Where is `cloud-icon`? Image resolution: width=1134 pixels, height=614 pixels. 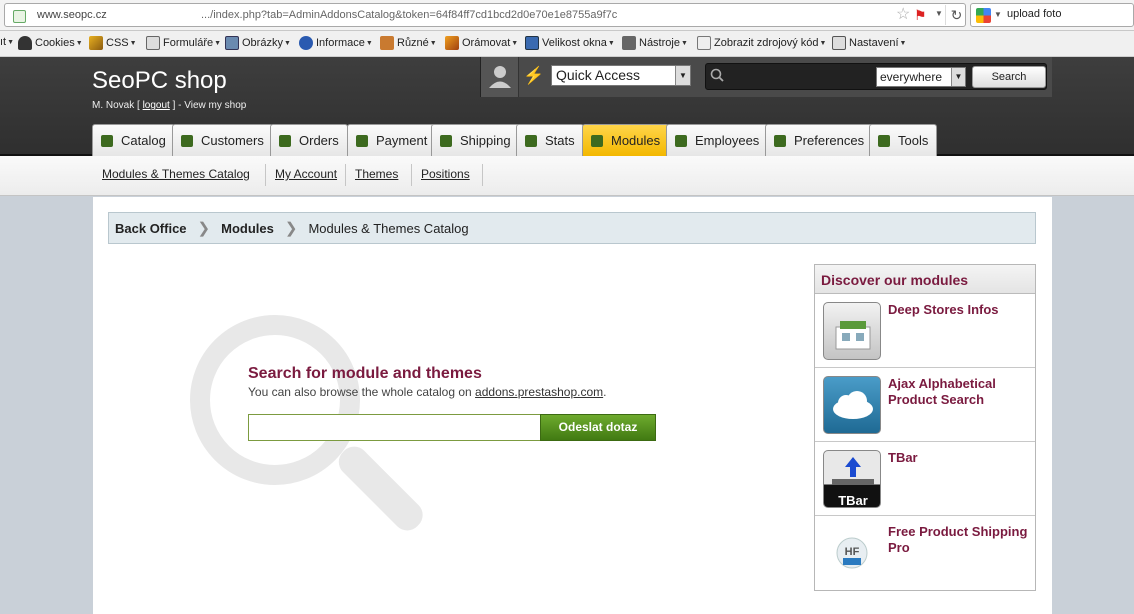
cloud-icon is located at coordinates (852, 405).